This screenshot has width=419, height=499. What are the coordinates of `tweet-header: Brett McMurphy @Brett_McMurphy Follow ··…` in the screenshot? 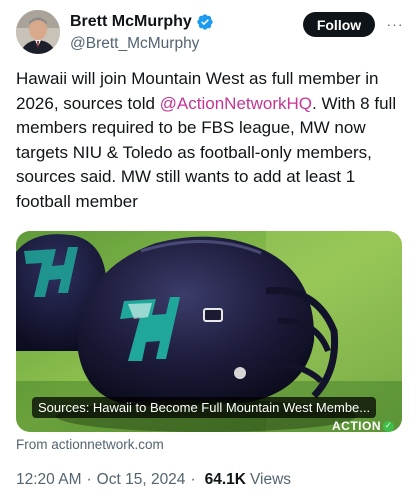 It's located at (209, 32).